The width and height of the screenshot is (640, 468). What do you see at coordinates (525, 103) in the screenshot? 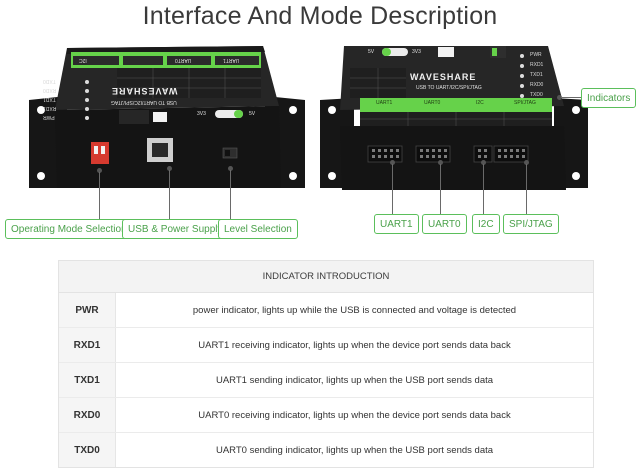
I see `right-tab-spi-jtag: SPI/JTAG` at bounding box center [525, 103].